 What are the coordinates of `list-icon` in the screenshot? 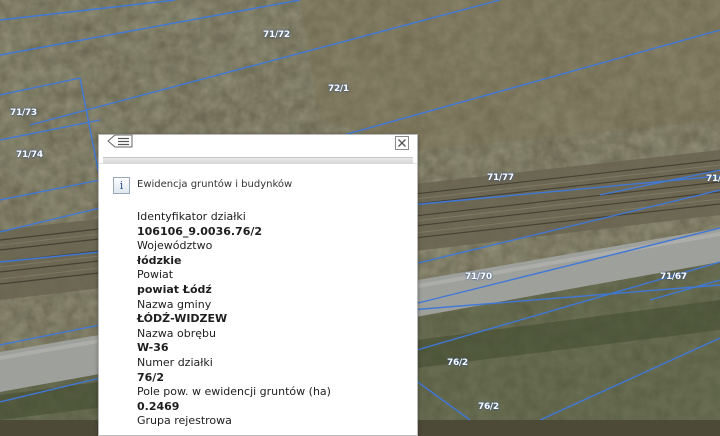 It's located at (120, 141).